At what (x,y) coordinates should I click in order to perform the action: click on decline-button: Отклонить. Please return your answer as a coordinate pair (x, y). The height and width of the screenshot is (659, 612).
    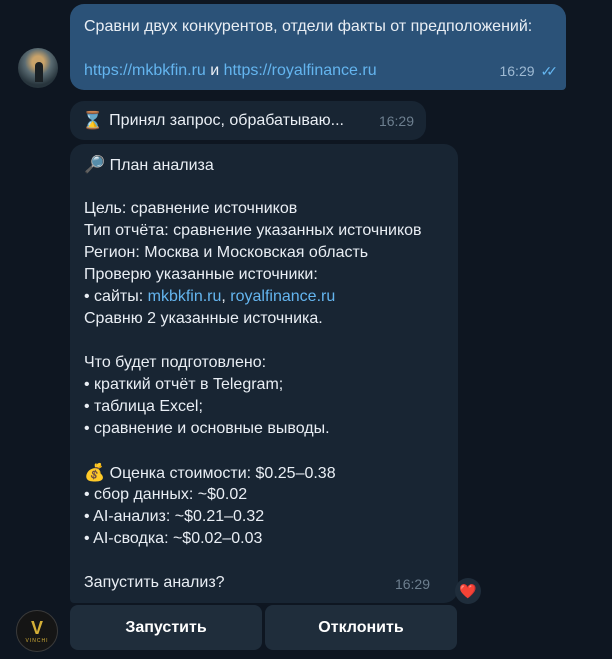
    Looking at the image, I should click on (361, 627).